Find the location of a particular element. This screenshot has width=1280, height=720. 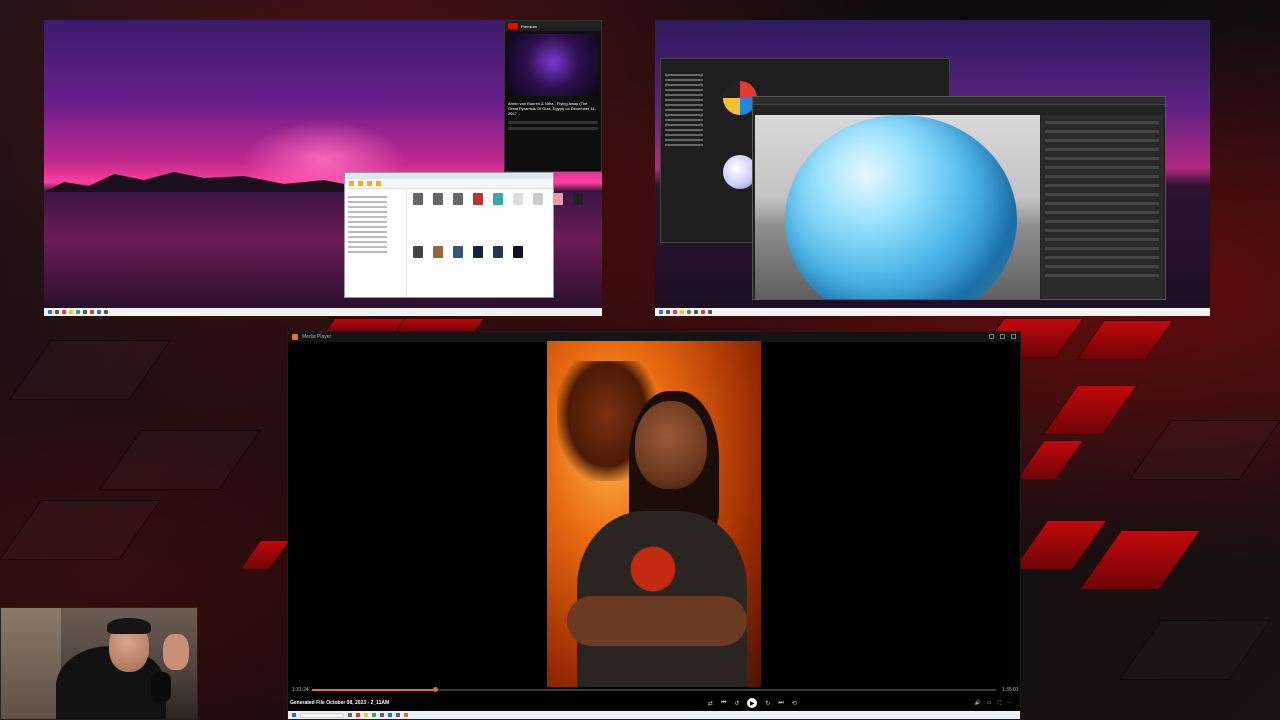

seek-bar: 1:31:24 1:35:01 is located at coordinates (654, 690).